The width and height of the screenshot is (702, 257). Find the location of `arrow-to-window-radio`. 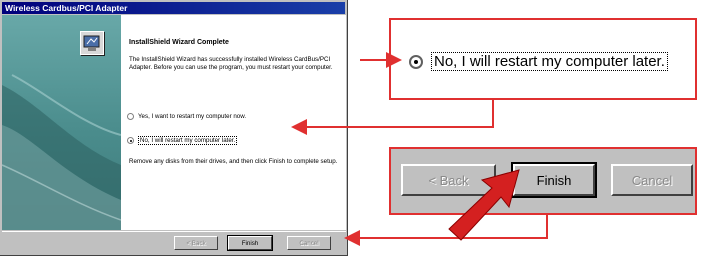

arrow-to-window-radio is located at coordinates (392, 117).